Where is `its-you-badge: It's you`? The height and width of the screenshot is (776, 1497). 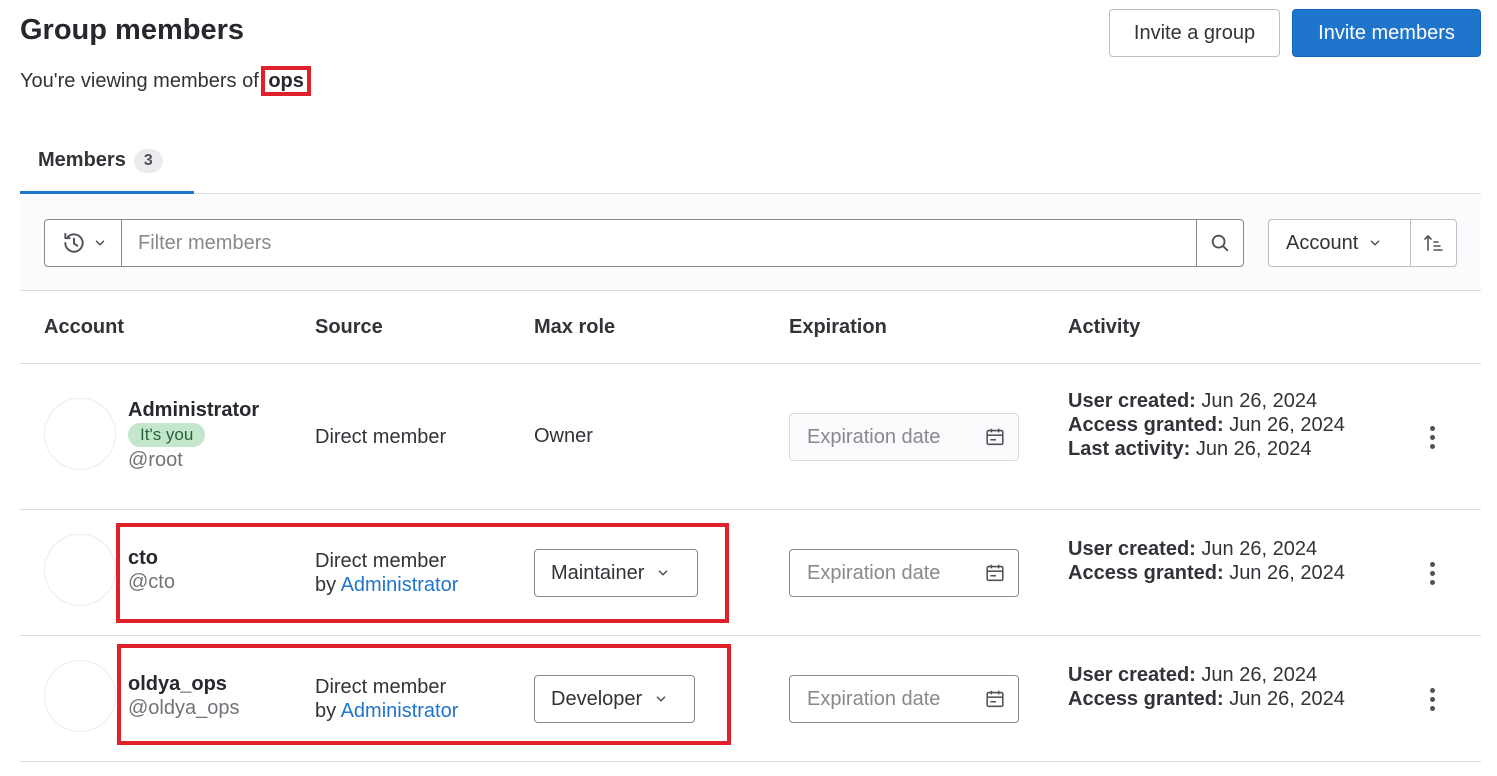
its-you-badge: It's you is located at coordinates (167, 435).